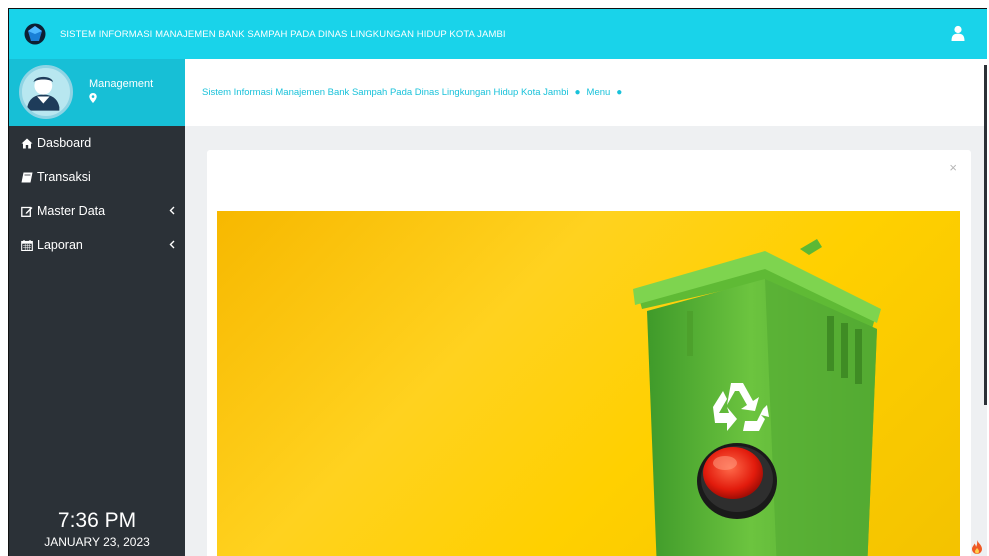 The height and width of the screenshot is (556, 989). What do you see at coordinates (97, 520) in the screenshot?
I see `clock-time: 7:36 PM` at bounding box center [97, 520].